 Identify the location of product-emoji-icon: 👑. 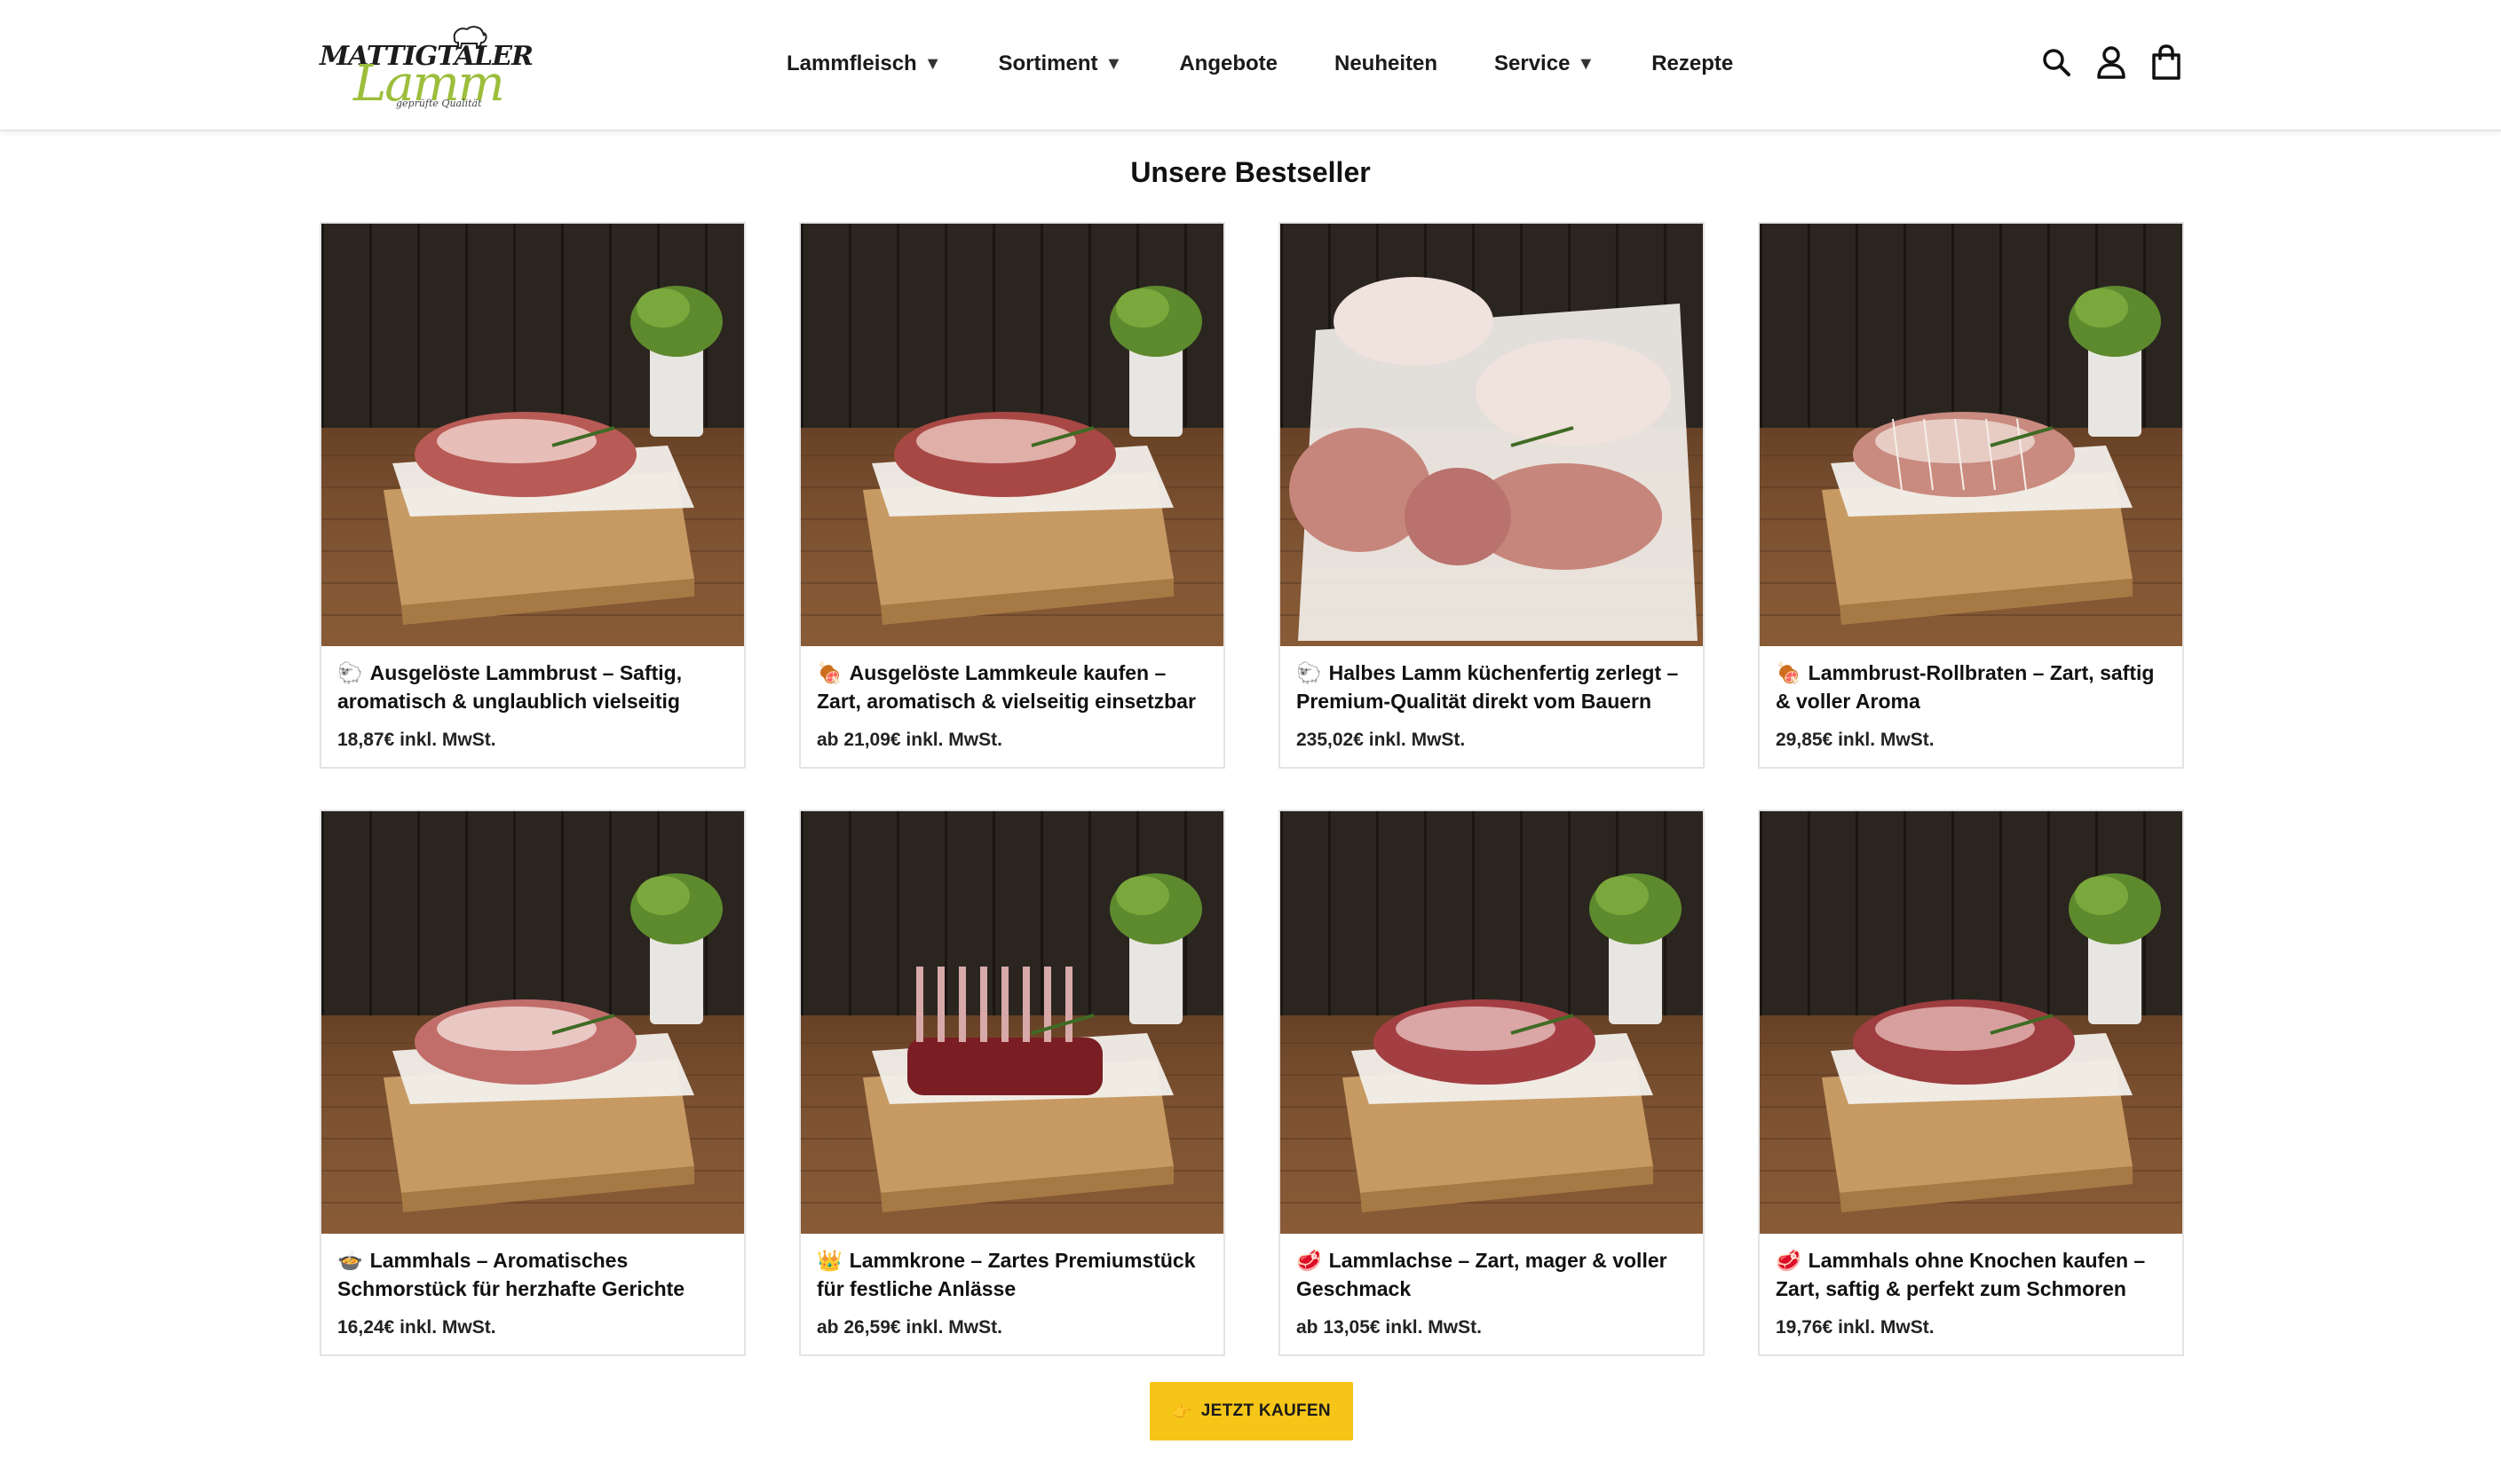
(830, 1261).